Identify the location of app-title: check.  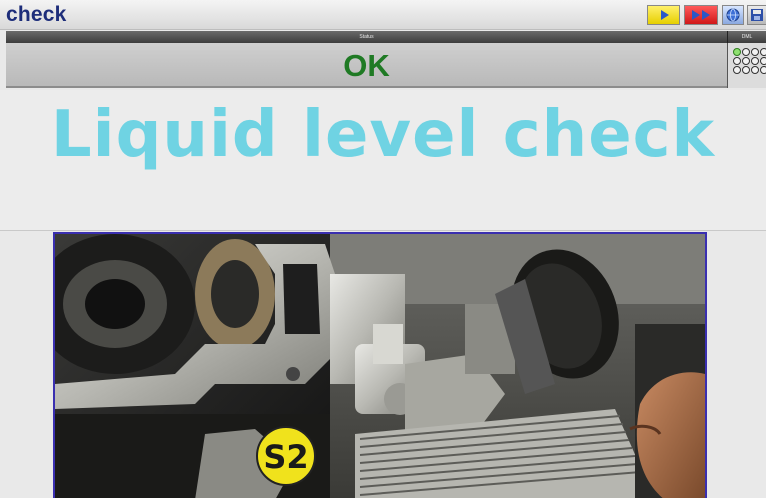
(36, 14).